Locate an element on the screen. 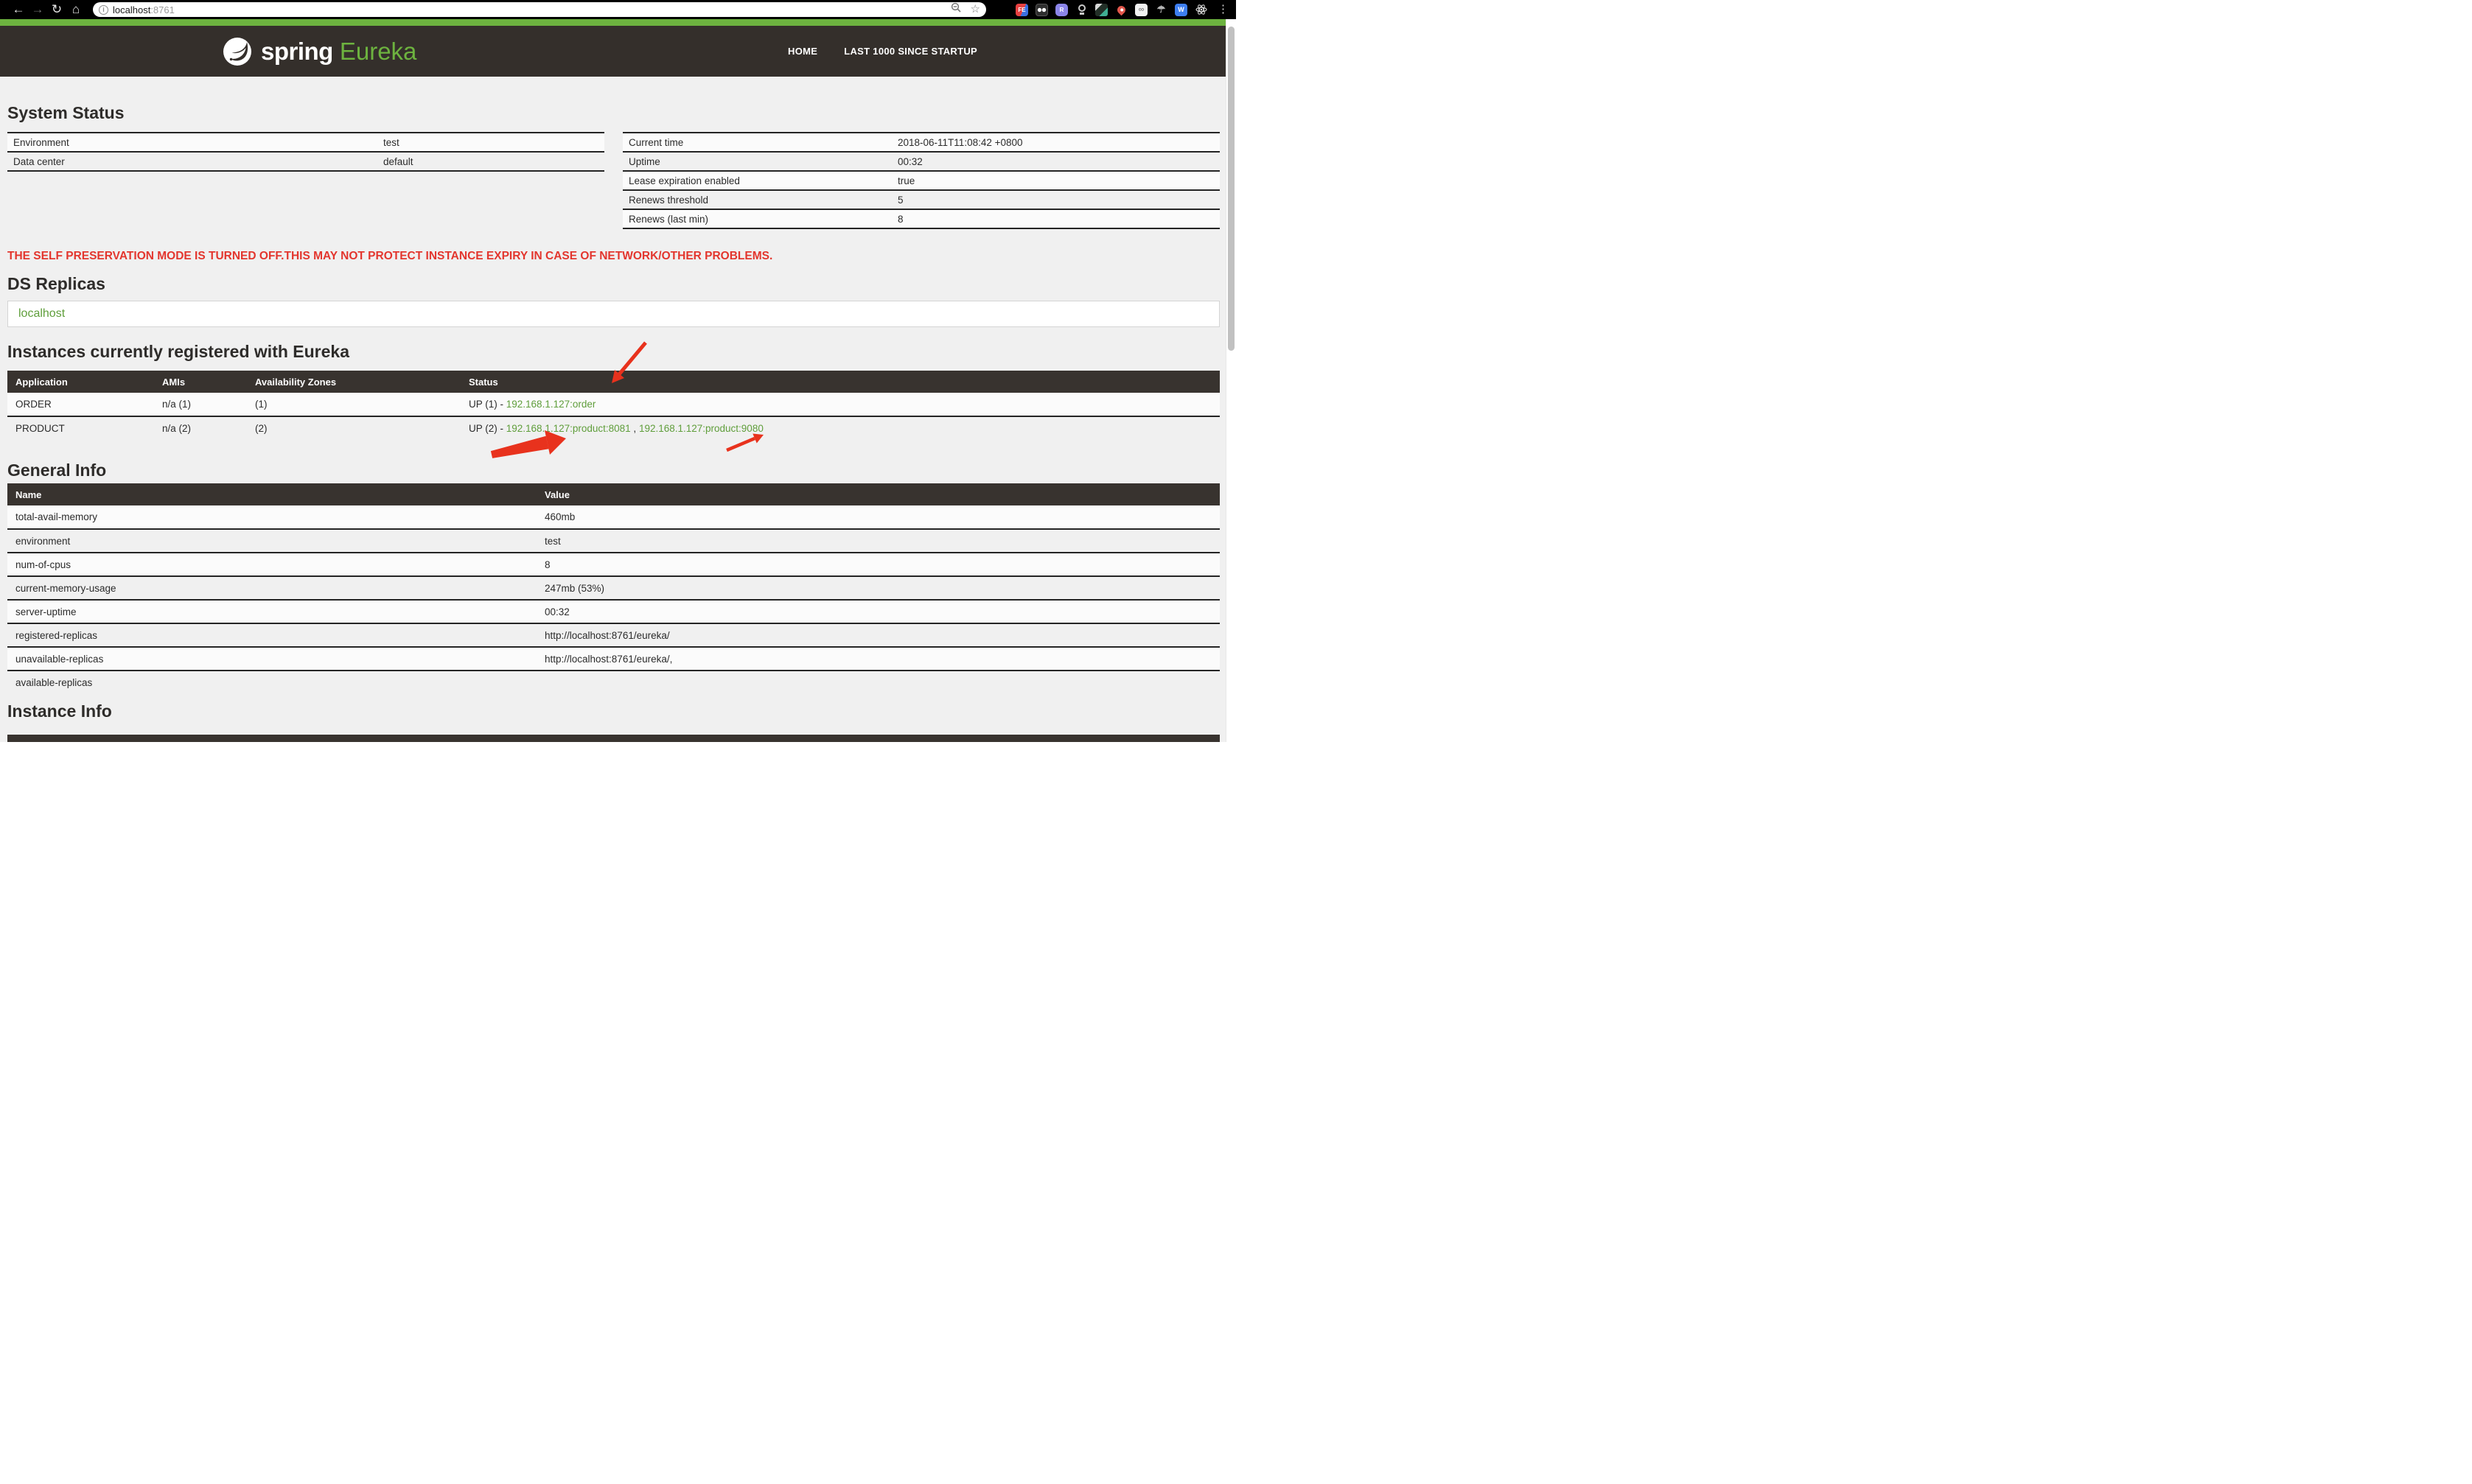 Image resolution: width=2472 pixels, height=1484 pixels. extension-map-pin-icon is located at coordinates (1121, 10).